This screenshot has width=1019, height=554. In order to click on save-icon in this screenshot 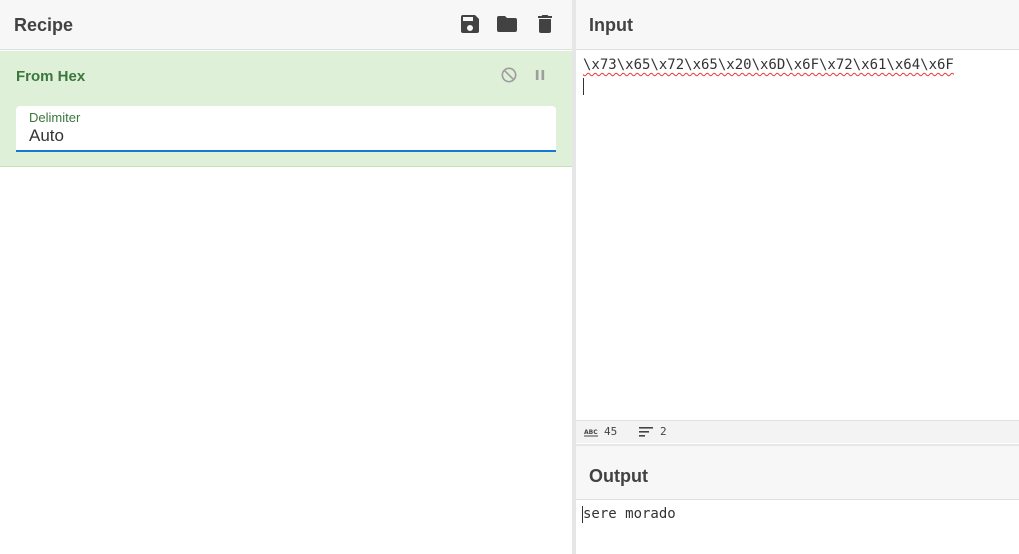, I will do `click(470, 24)`.